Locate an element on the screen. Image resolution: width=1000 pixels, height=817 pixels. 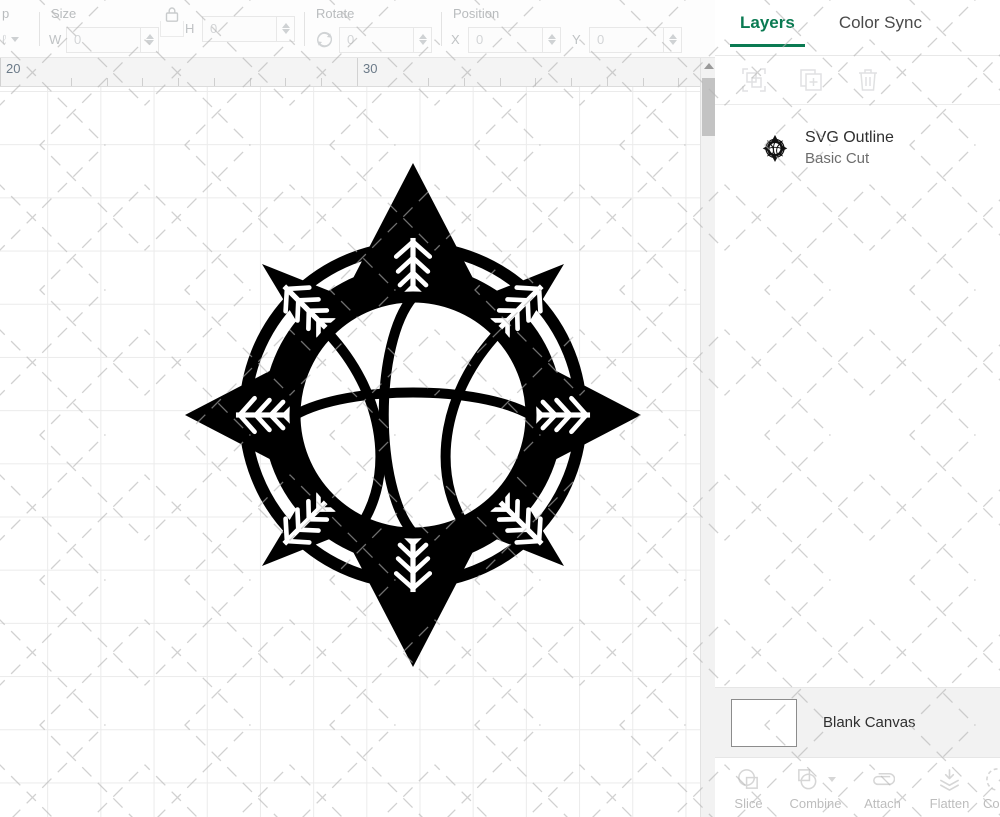
group-type-control: p ℓ is located at coordinates (15, 28).